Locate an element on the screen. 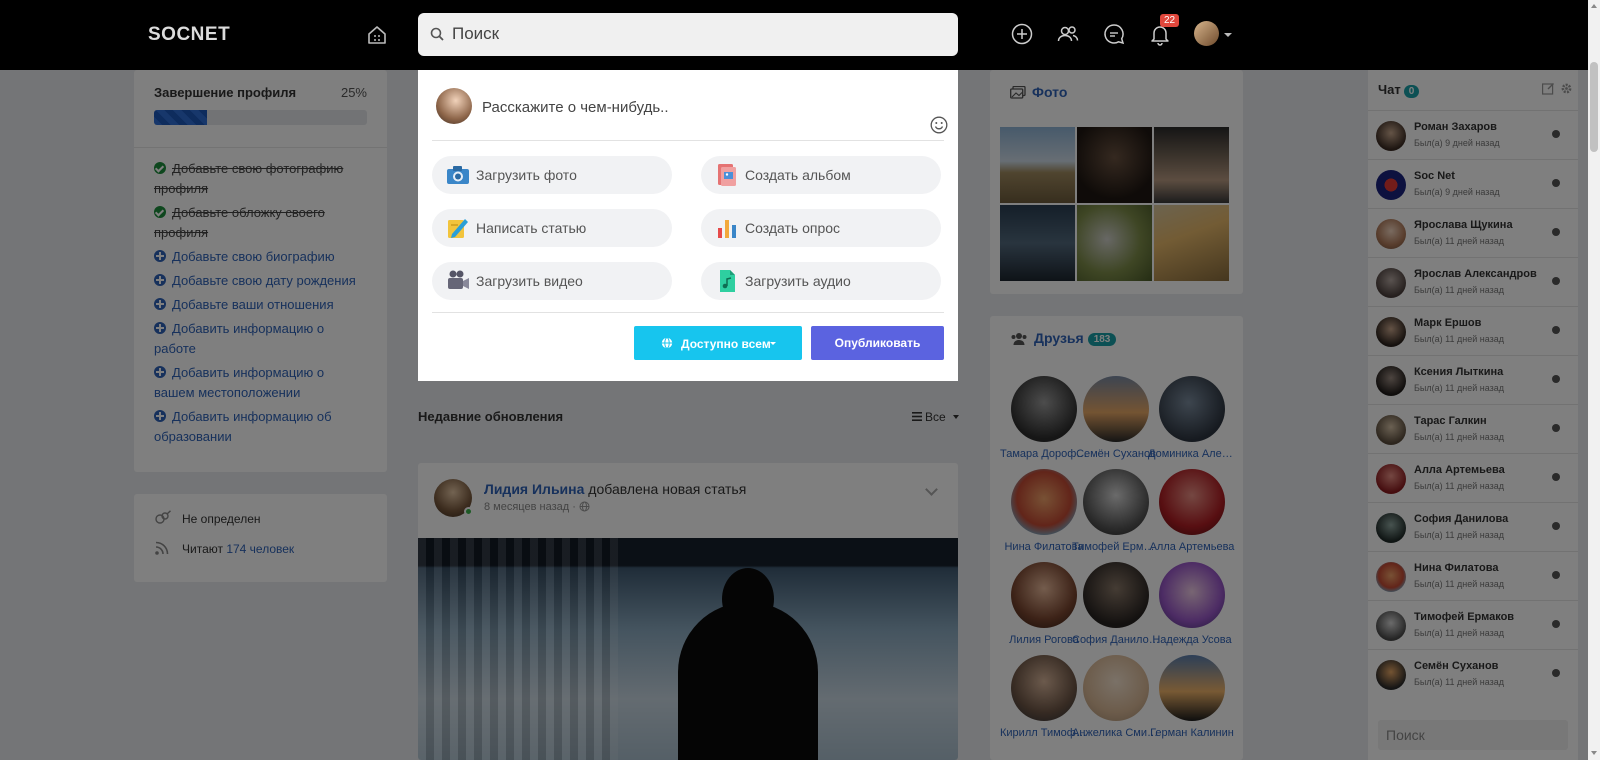 The height and width of the screenshot is (760, 1600). poll-icon is located at coordinates (727, 228).